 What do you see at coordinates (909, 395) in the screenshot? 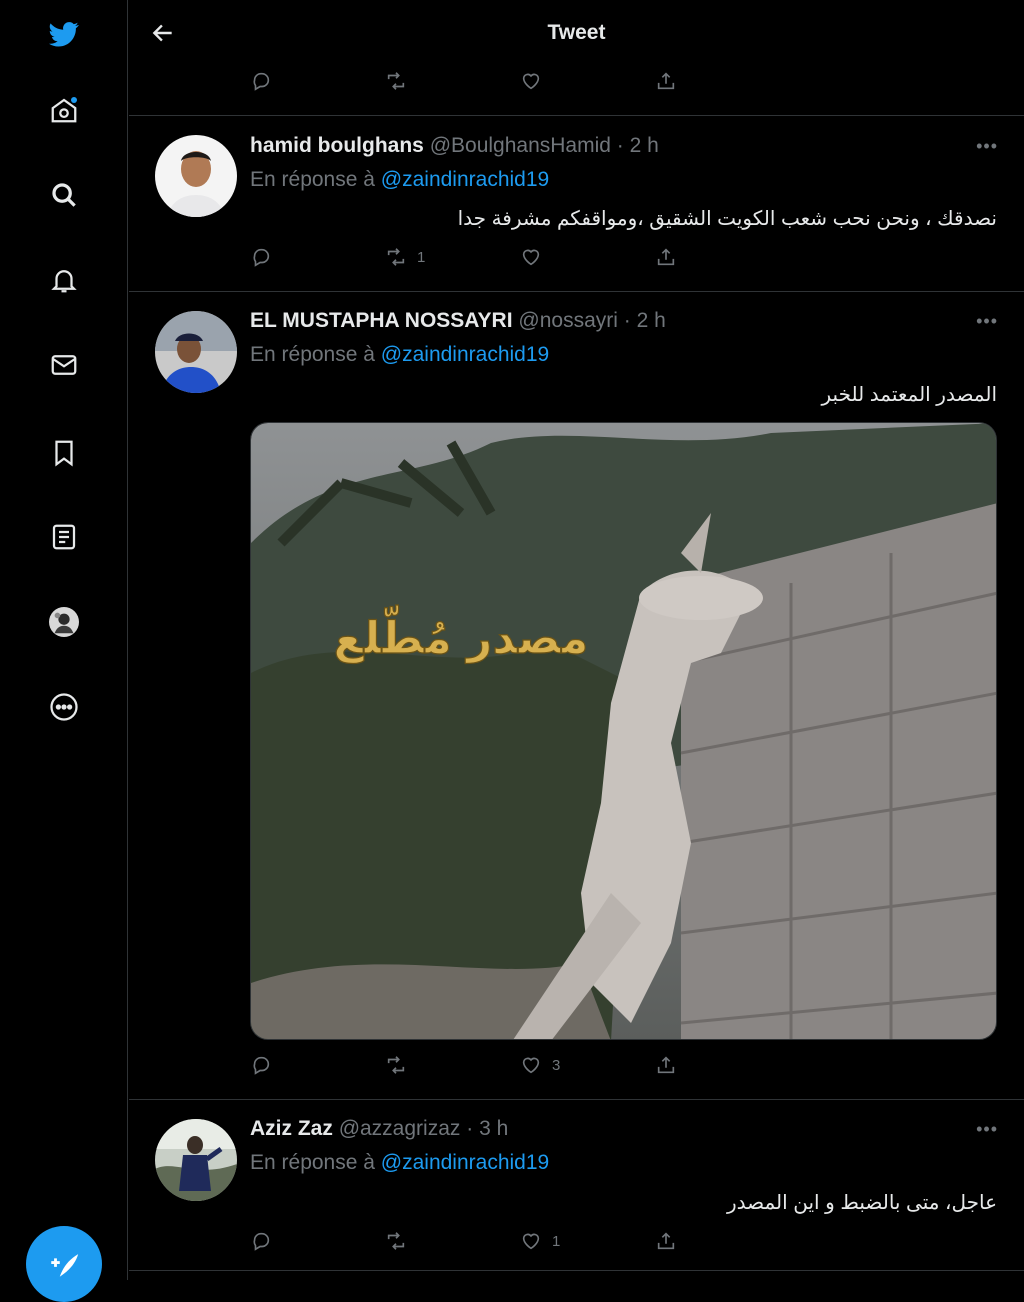
I see `tweet-text: المصدر المعتمد للخبر` at bounding box center [909, 395].